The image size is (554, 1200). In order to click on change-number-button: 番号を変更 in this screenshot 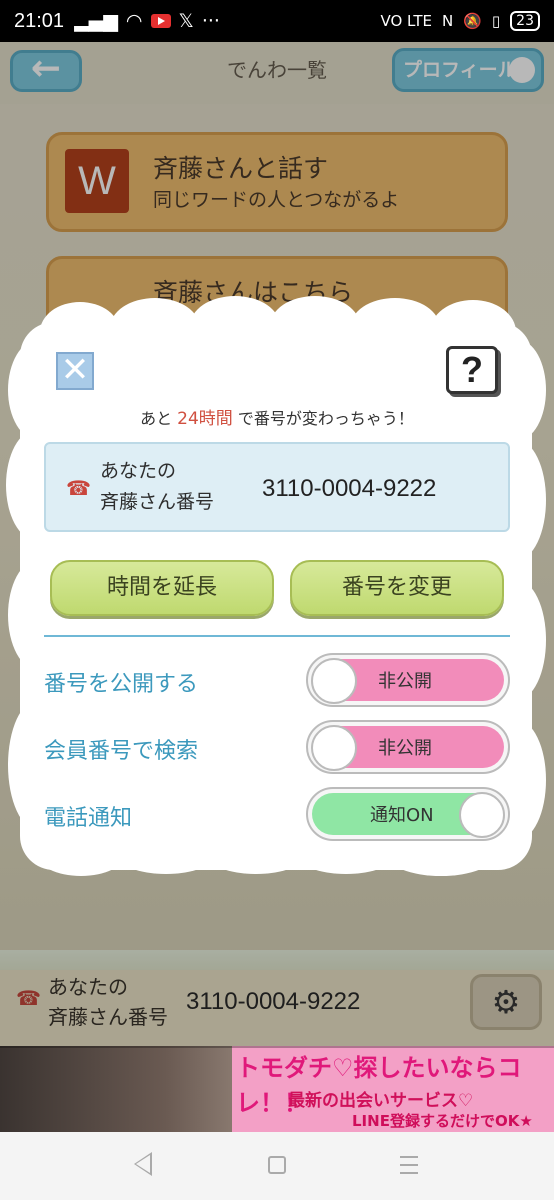, I will do `click(397, 588)`.